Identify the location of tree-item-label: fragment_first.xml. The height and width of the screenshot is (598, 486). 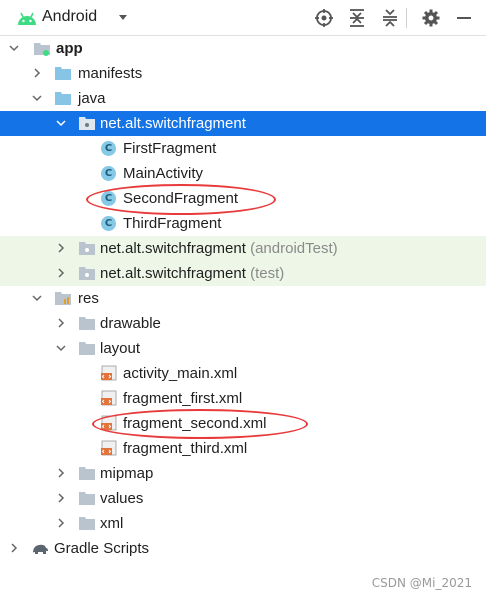
(183, 398).